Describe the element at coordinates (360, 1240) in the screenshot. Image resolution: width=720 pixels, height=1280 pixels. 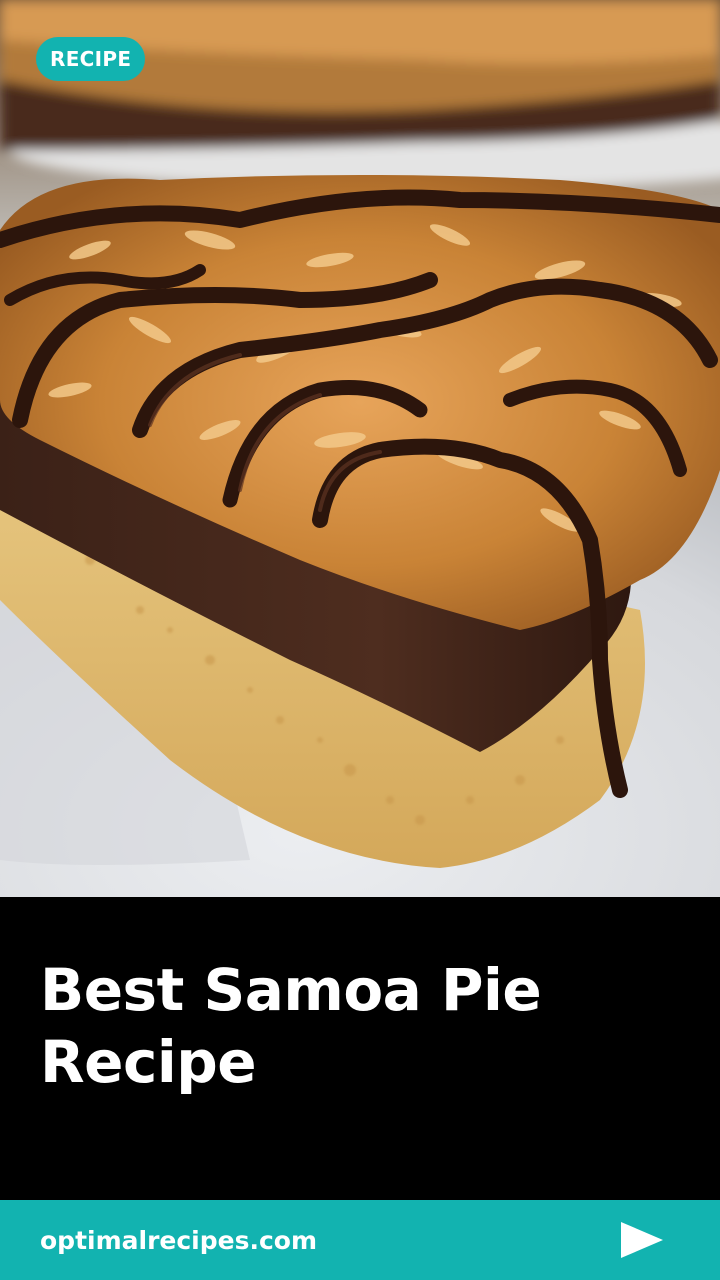
I see `footer-bar: optimalrecipes.com` at that location.